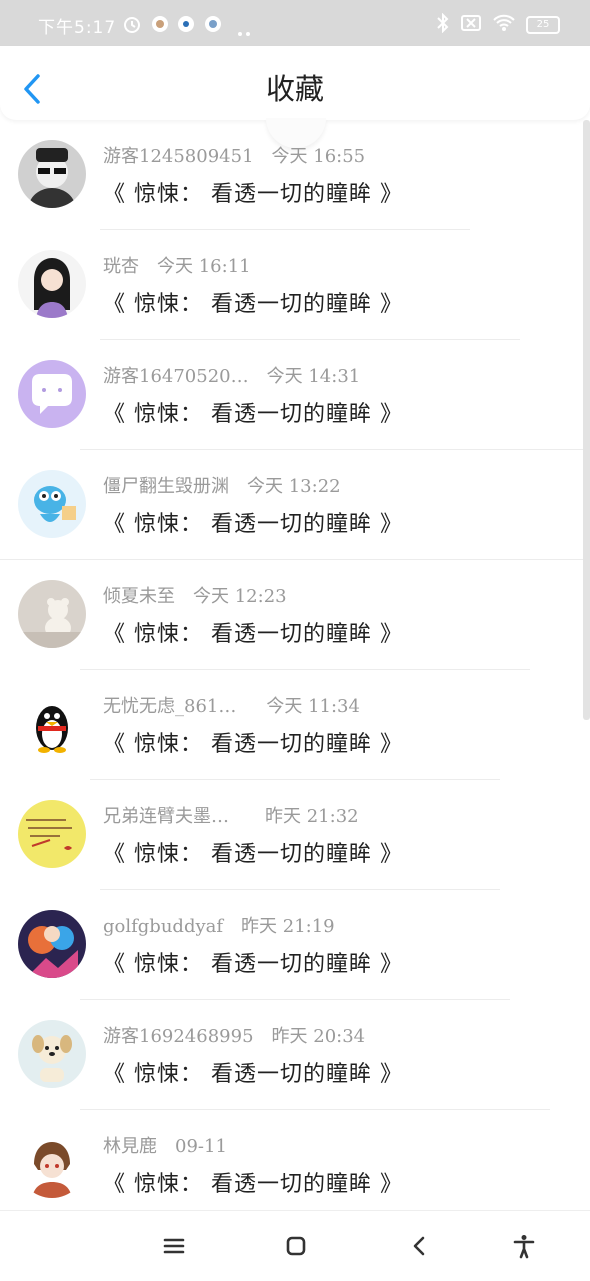 The image size is (590, 1281). I want to click on home-icon, so click(296, 1246).